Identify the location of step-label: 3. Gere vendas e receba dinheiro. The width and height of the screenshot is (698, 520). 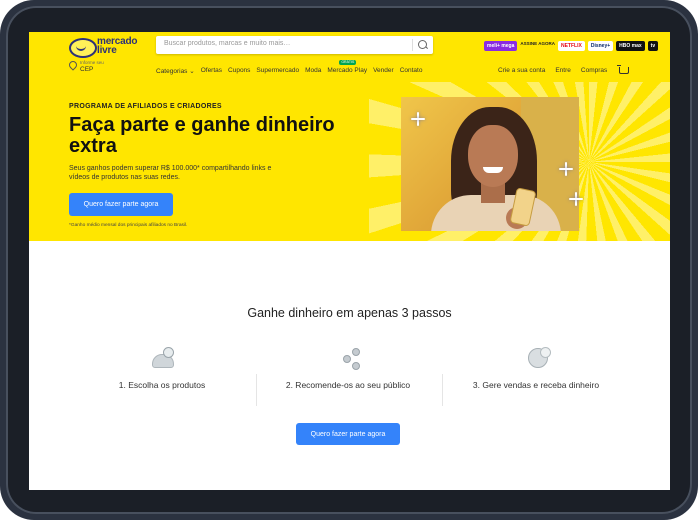
(536, 385).